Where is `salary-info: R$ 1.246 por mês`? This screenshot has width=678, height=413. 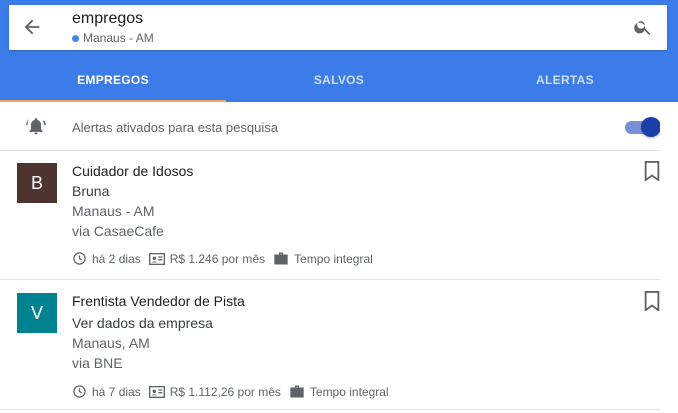 salary-info: R$ 1.246 por mês is located at coordinates (207, 258).